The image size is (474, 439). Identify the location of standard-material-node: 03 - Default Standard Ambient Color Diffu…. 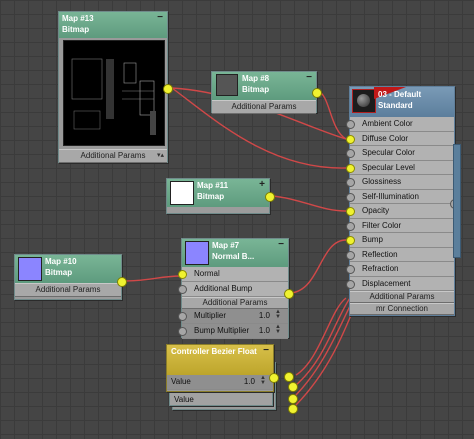
(403, 201).